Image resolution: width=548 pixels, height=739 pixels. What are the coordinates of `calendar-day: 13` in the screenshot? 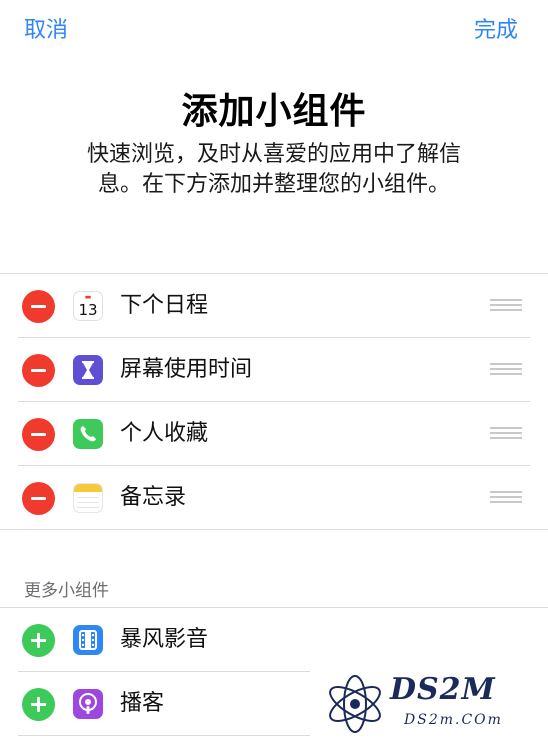 It's located at (88, 310).